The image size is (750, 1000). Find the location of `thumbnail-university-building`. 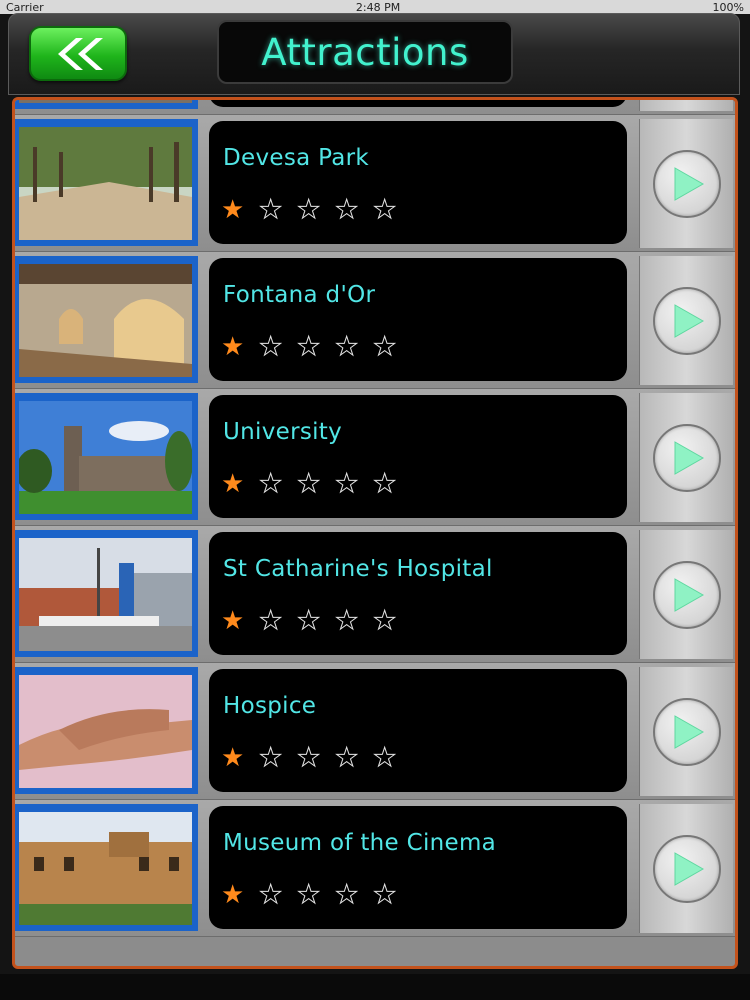

thumbnail-university-building is located at coordinates (106, 456).